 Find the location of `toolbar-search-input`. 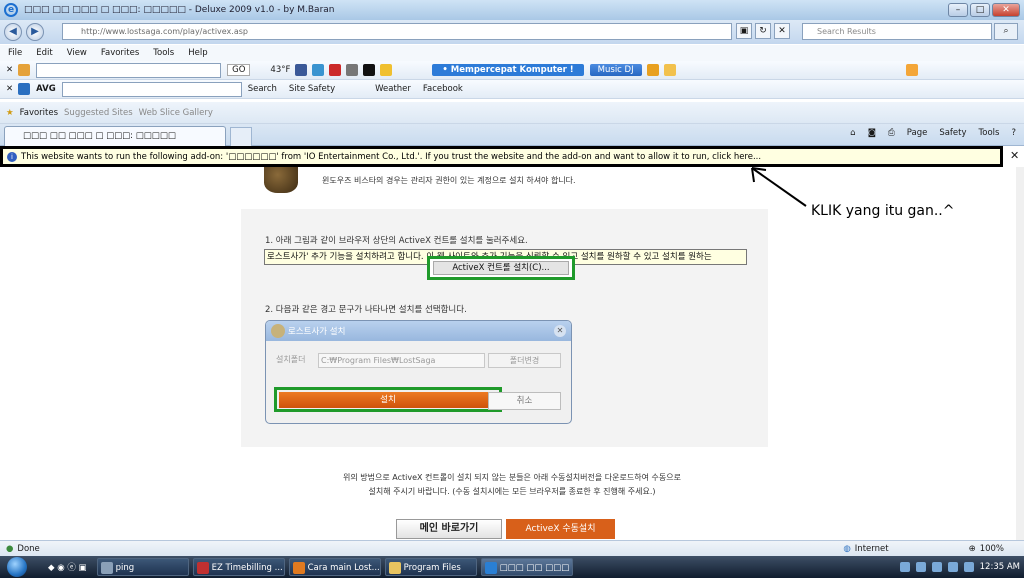

toolbar-search-input is located at coordinates (129, 70).